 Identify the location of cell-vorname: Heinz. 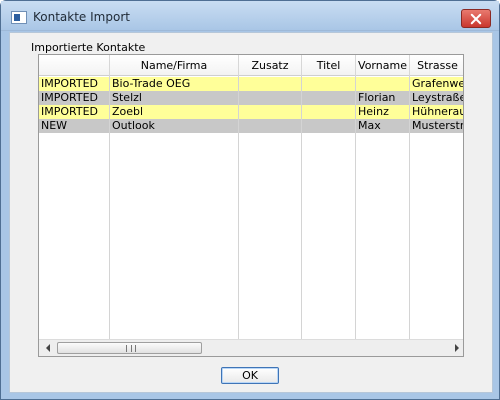
(373, 111).